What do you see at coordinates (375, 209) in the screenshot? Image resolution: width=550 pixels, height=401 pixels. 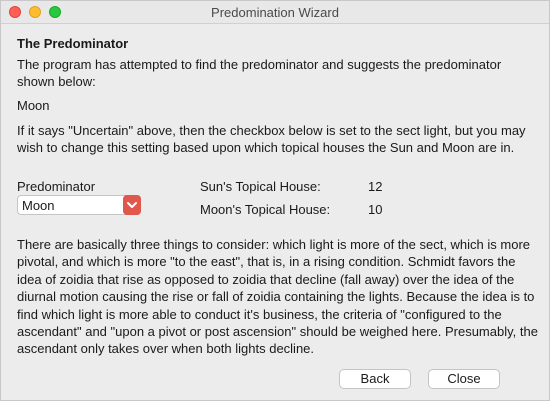 I see `moon-house-value: 10` at bounding box center [375, 209].